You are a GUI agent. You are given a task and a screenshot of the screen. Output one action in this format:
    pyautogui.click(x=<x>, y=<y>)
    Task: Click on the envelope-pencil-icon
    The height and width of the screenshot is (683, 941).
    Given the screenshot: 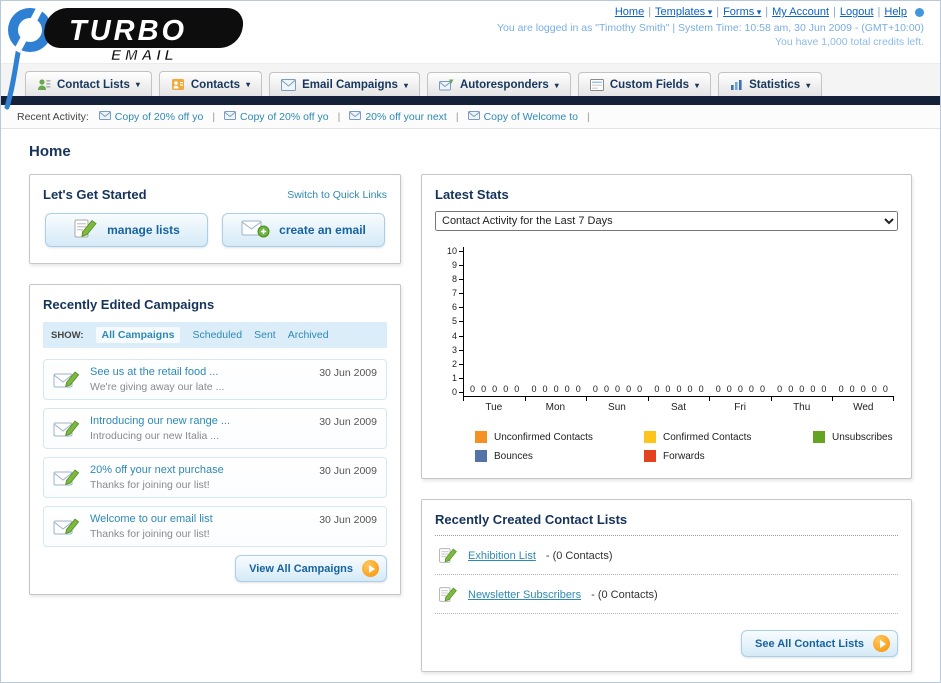 What is the action you would take?
    pyautogui.click(x=66, y=429)
    